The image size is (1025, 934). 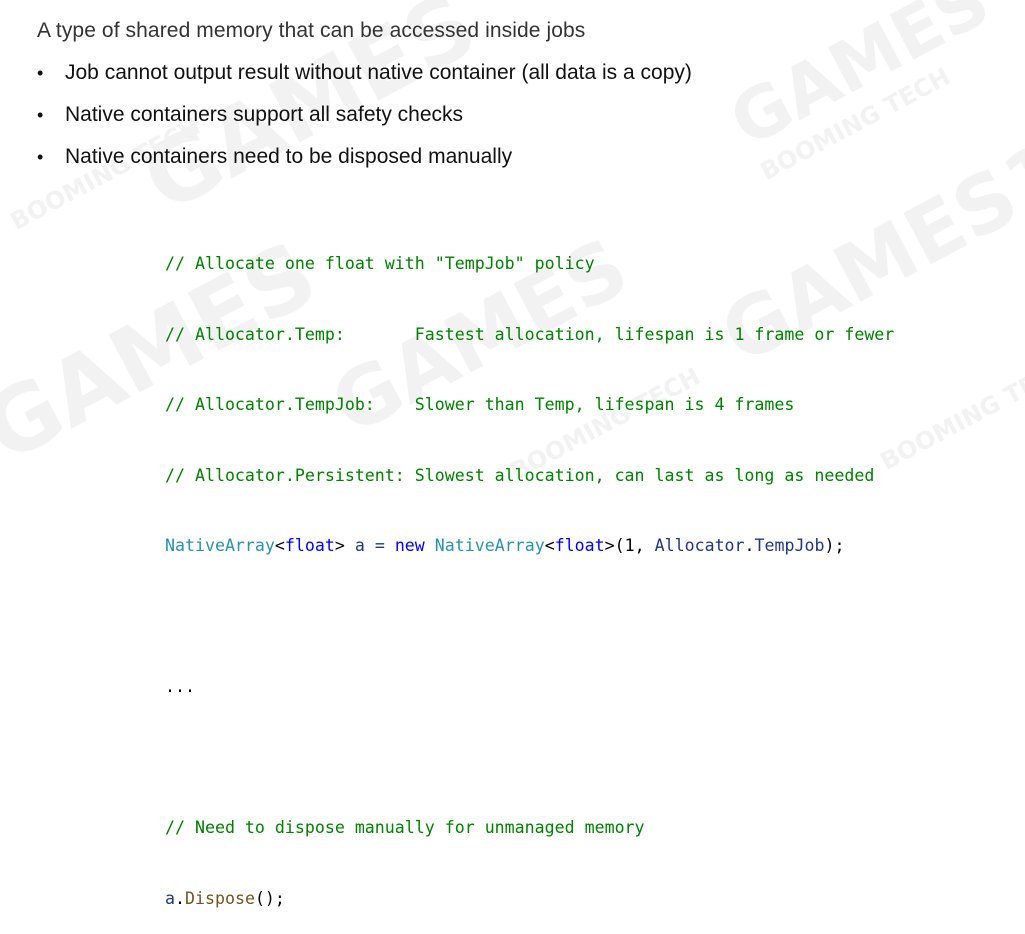 I want to click on code-punct: ();, so click(x=269, y=898).